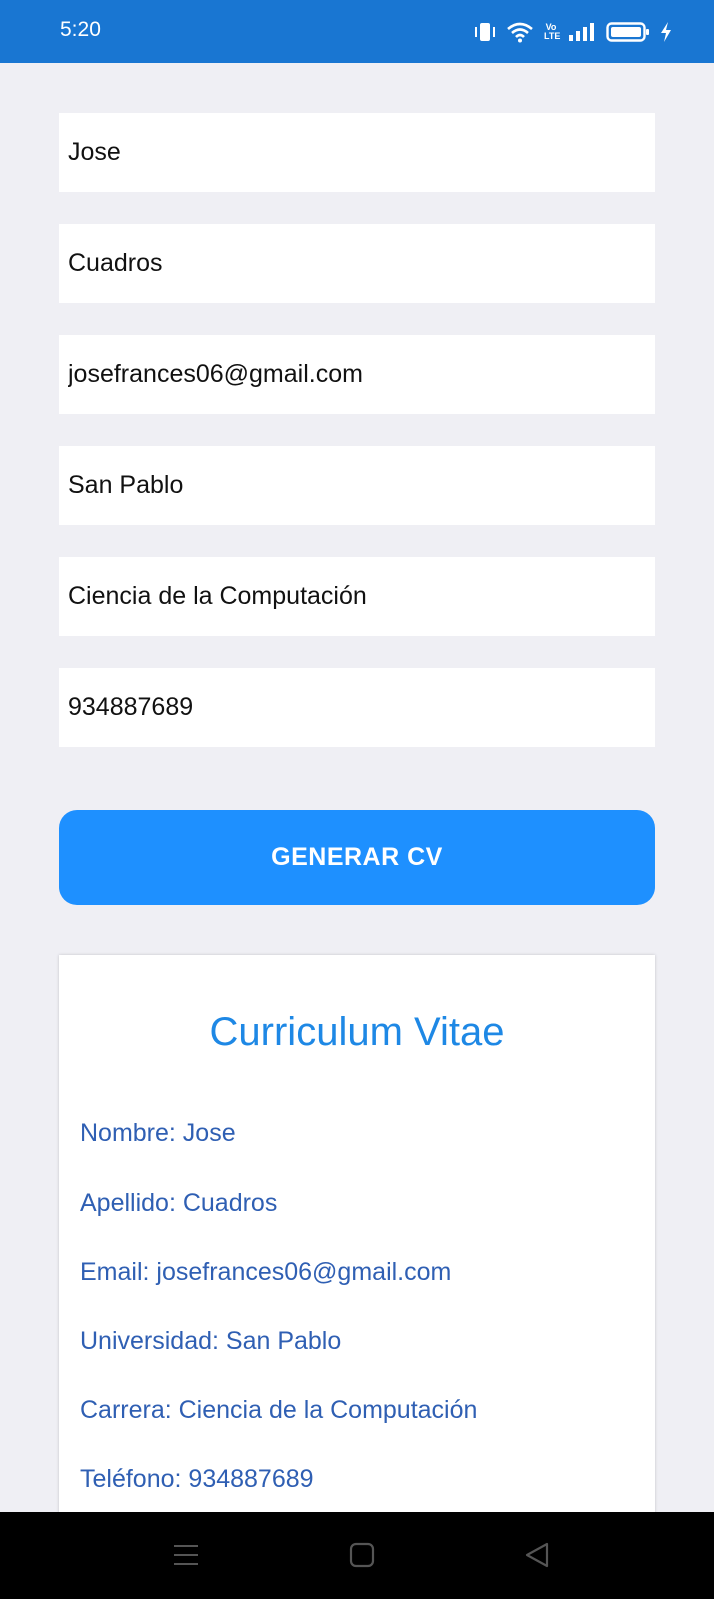 This screenshot has height=1599, width=714. I want to click on cv-nombre: Nombre: Jose, so click(158, 1133).